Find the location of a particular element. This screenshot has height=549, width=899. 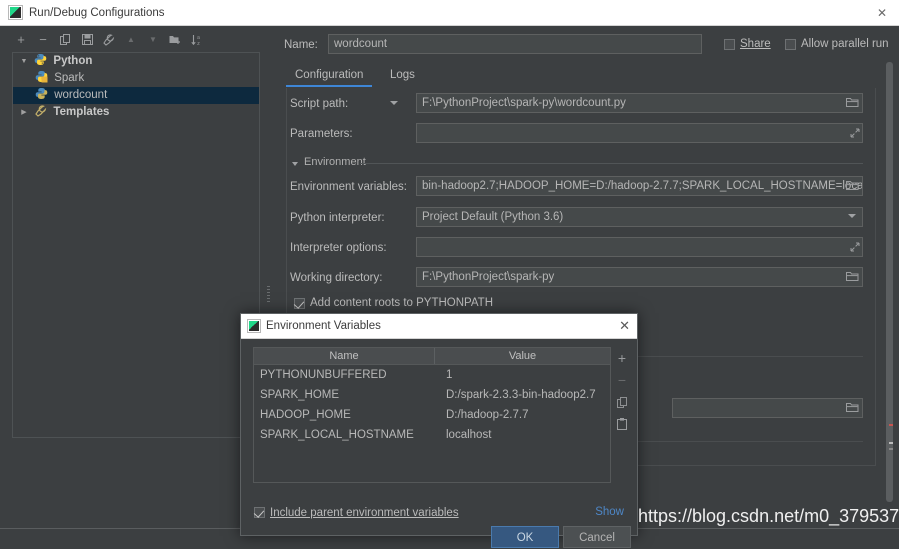

remove-variable-button: − is located at coordinates (622, 380).